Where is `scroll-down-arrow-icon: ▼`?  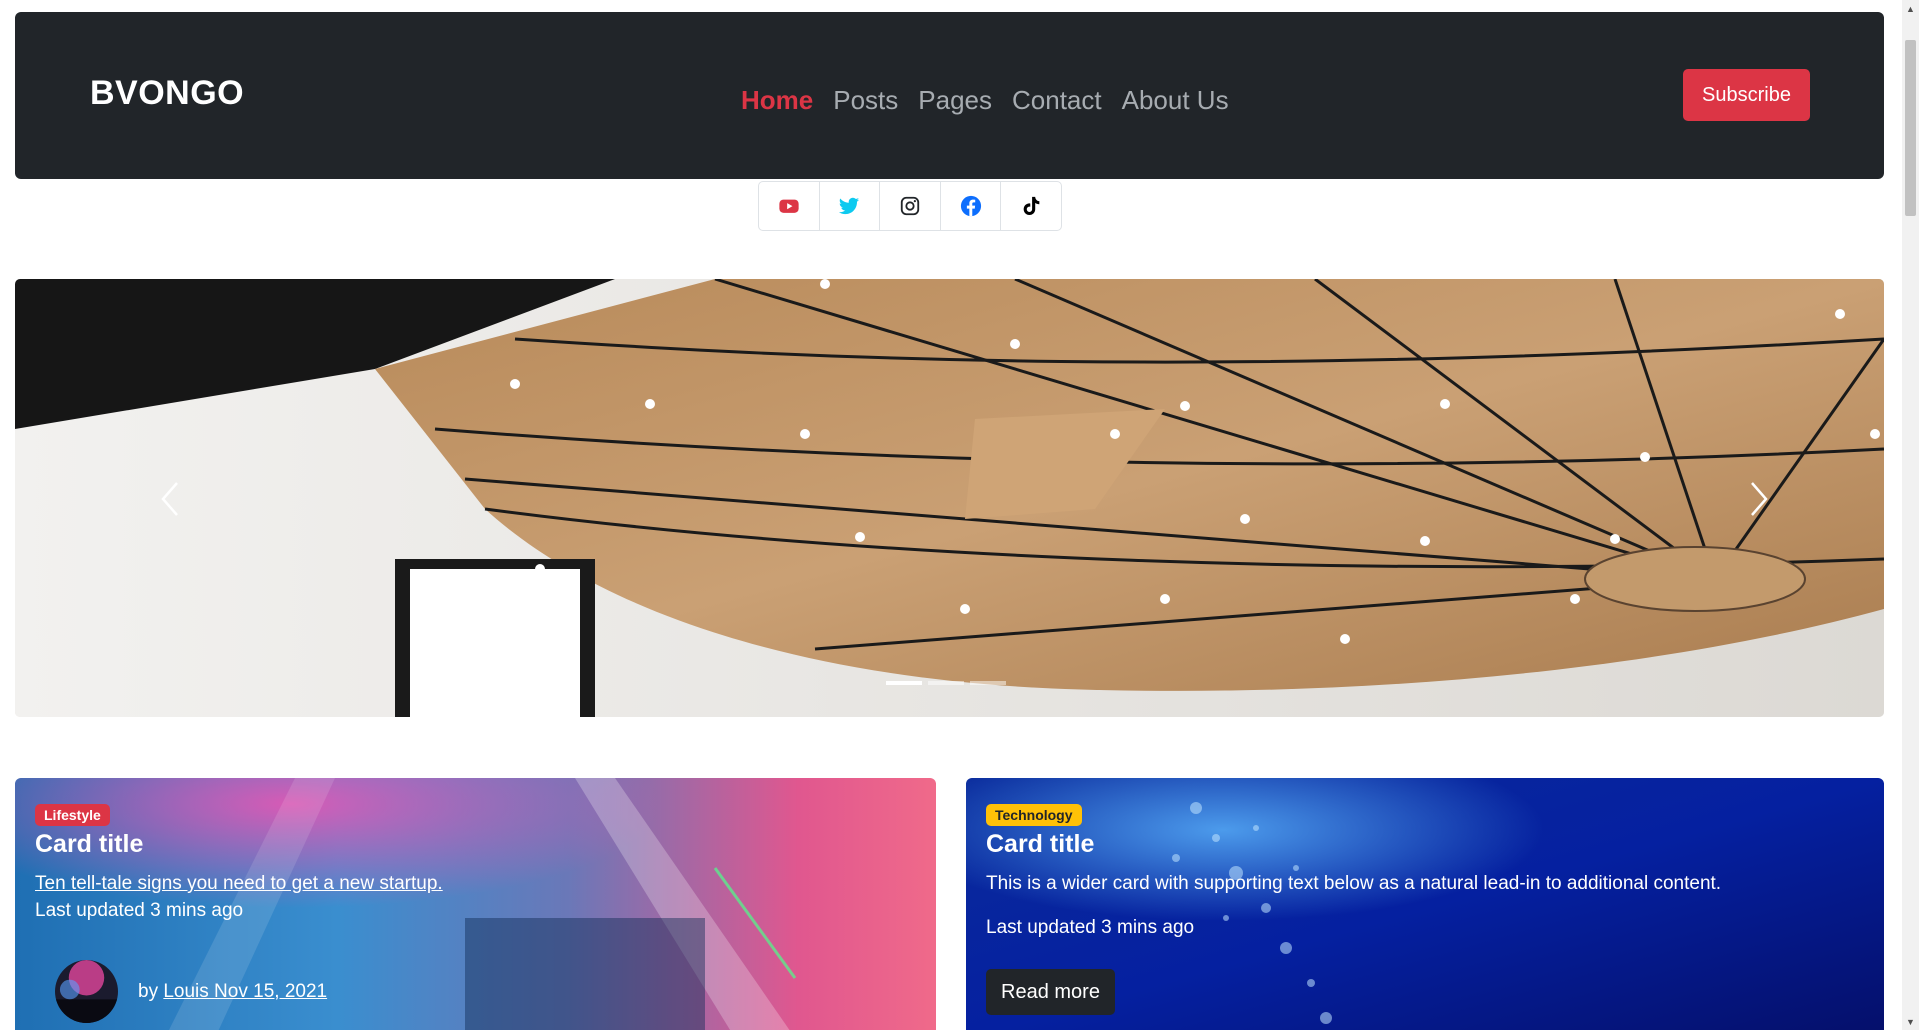
scroll-down-arrow-icon: ▼ is located at coordinates (1910, 1021).